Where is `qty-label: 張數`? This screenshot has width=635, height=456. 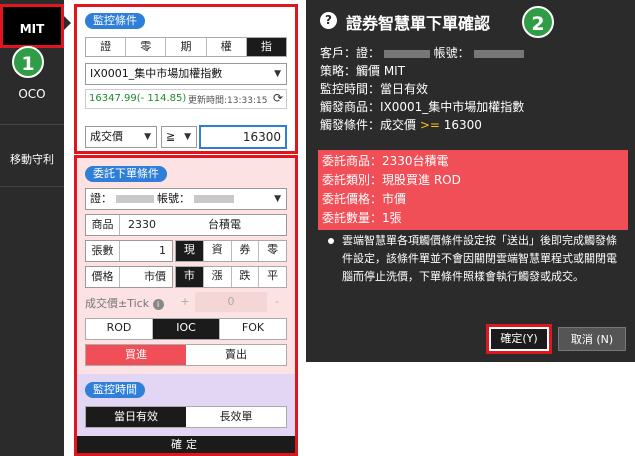 qty-label: 張數 is located at coordinates (103, 251).